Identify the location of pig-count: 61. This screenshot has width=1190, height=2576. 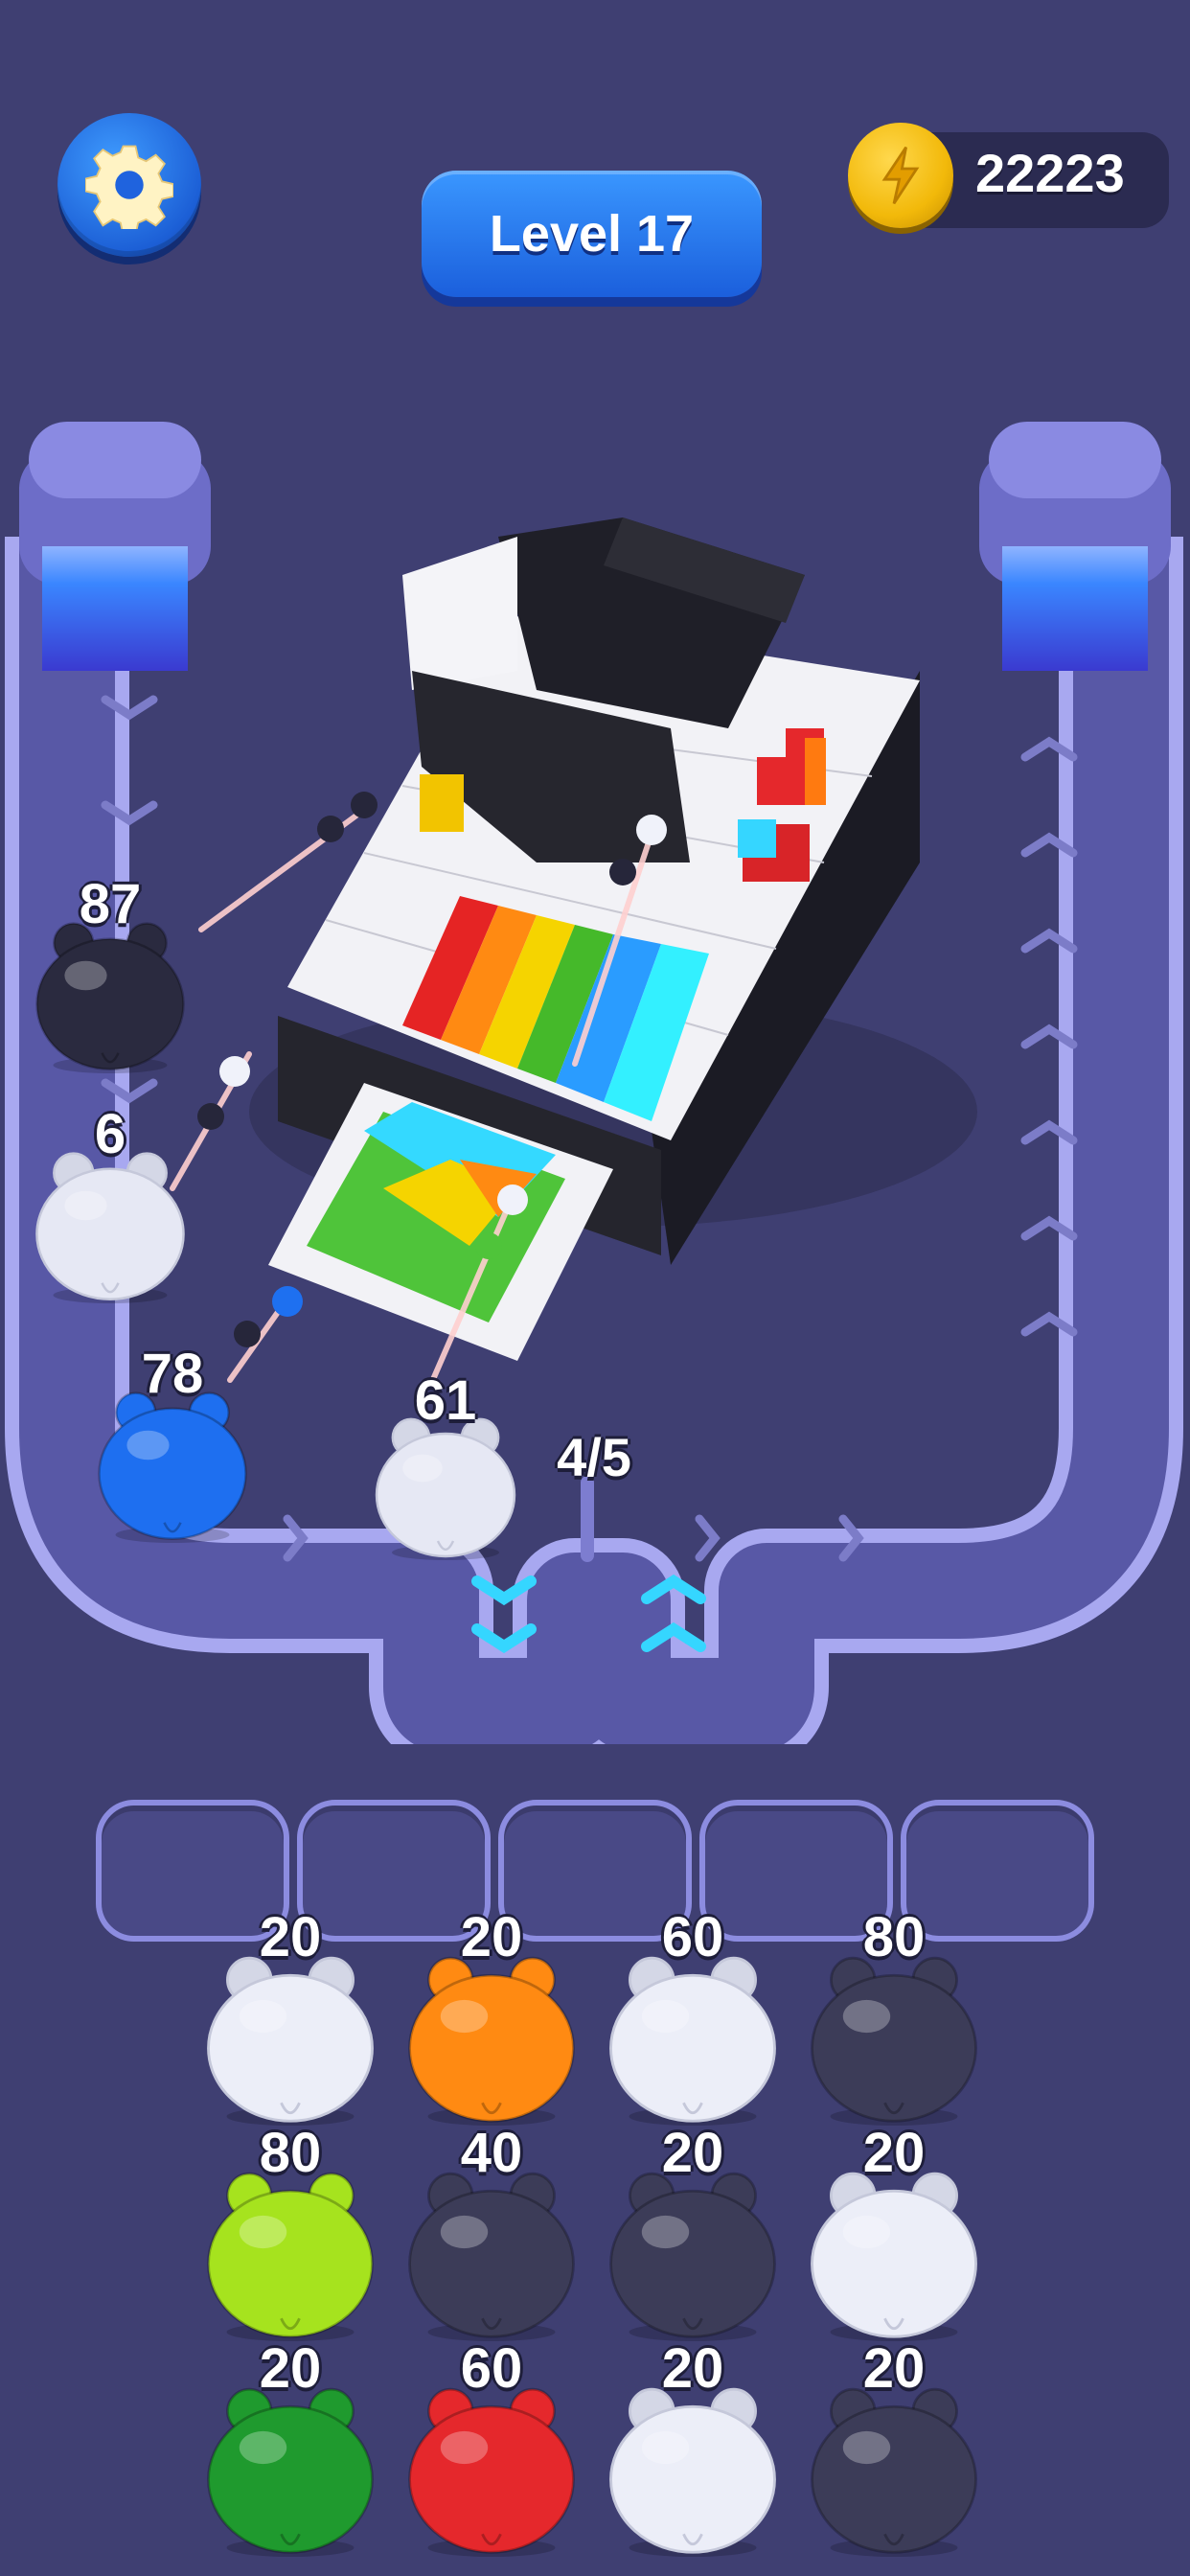
(445, 1400).